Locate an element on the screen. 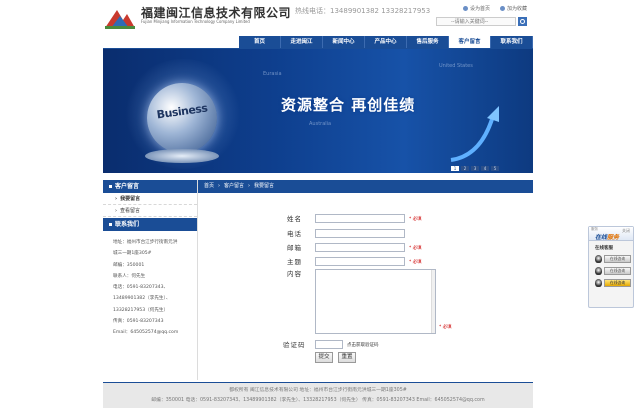 The height and width of the screenshot is (408, 640). growth-arrow-icon is located at coordinates (474, 134).